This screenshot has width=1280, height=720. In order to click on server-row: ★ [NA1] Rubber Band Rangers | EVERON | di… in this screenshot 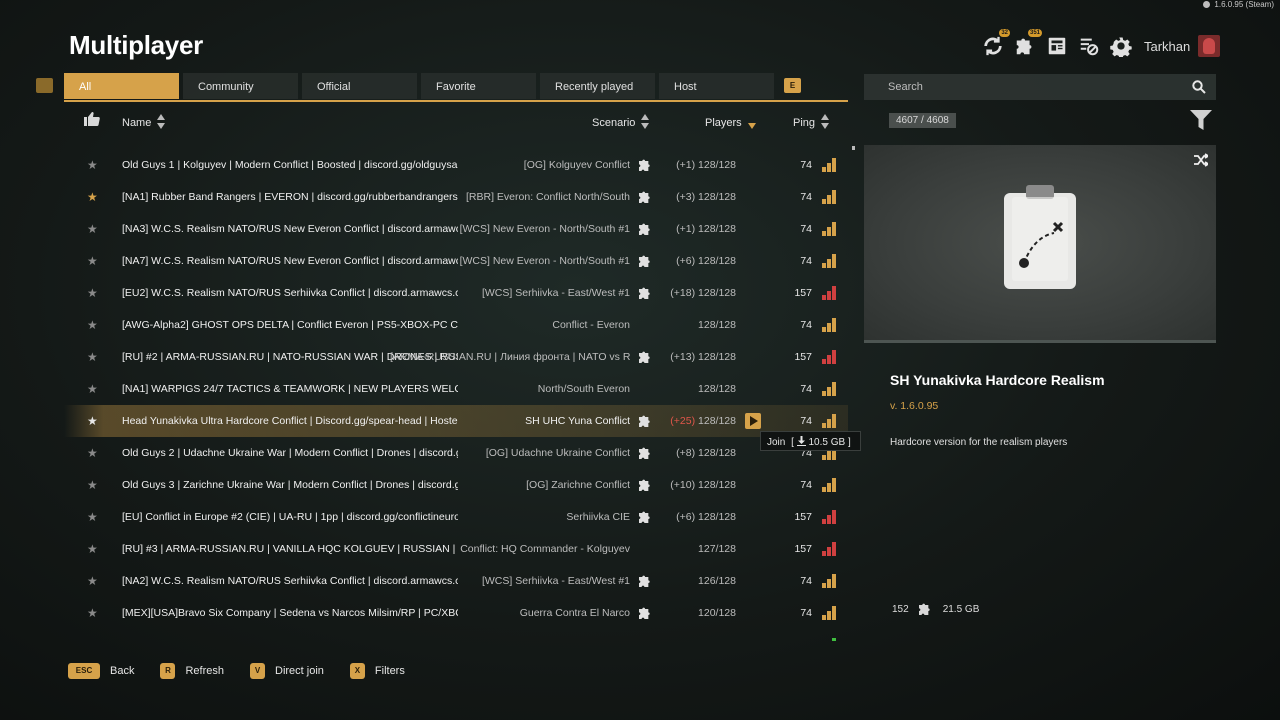, I will do `click(456, 197)`.